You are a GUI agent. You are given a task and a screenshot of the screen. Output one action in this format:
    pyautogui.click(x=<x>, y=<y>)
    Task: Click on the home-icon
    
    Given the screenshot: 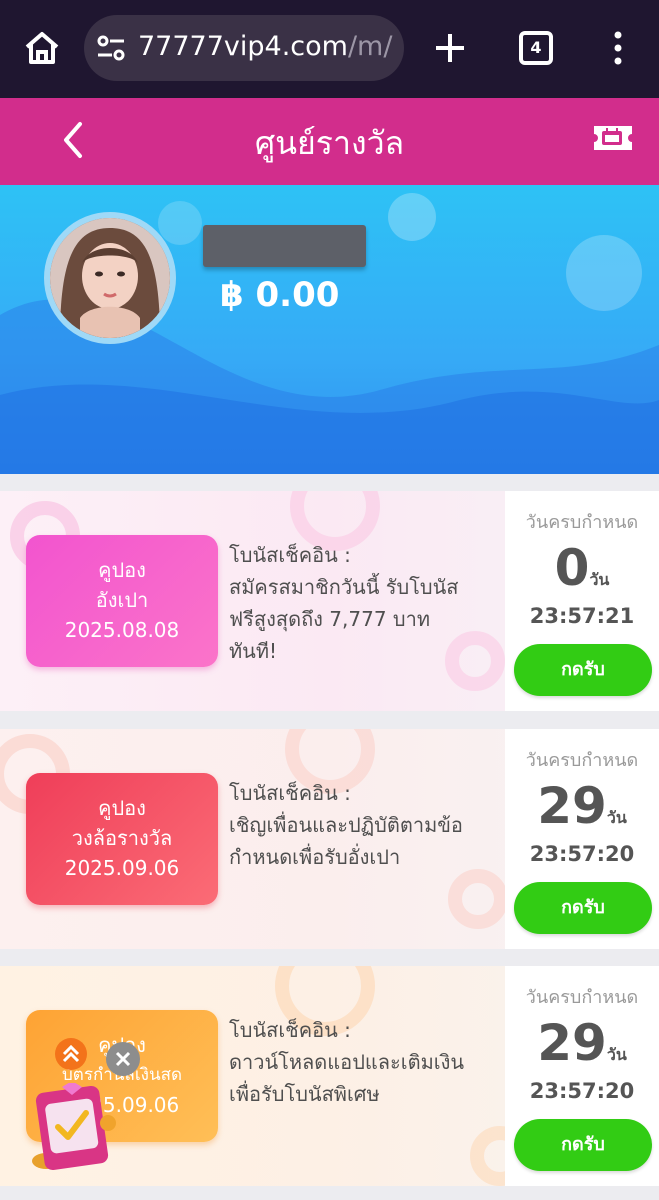 What is the action you would take?
    pyautogui.click(x=42, y=48)
    